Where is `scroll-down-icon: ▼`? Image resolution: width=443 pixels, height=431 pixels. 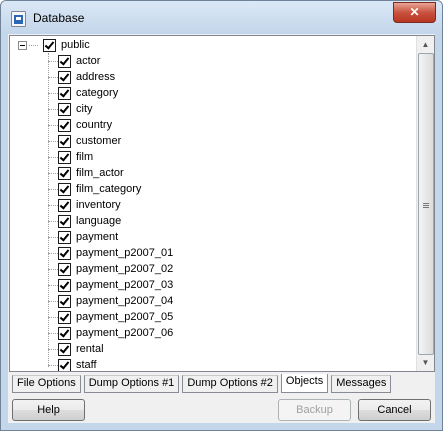 scroll-down-icon: ▼ is located at coordinates (425, 362).